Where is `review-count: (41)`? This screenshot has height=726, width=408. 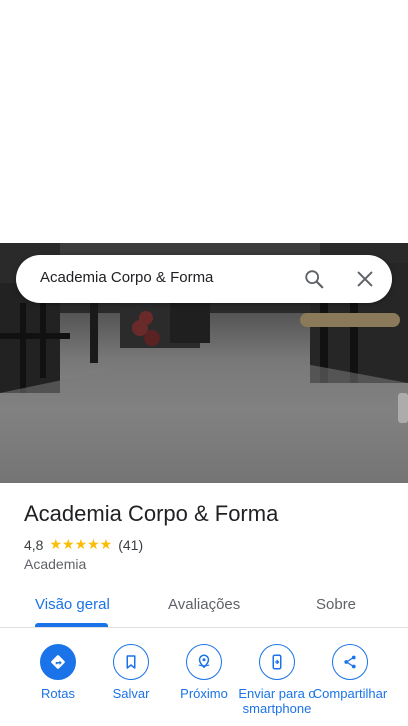 review-count: (41) is located at coordinates (130, 545).